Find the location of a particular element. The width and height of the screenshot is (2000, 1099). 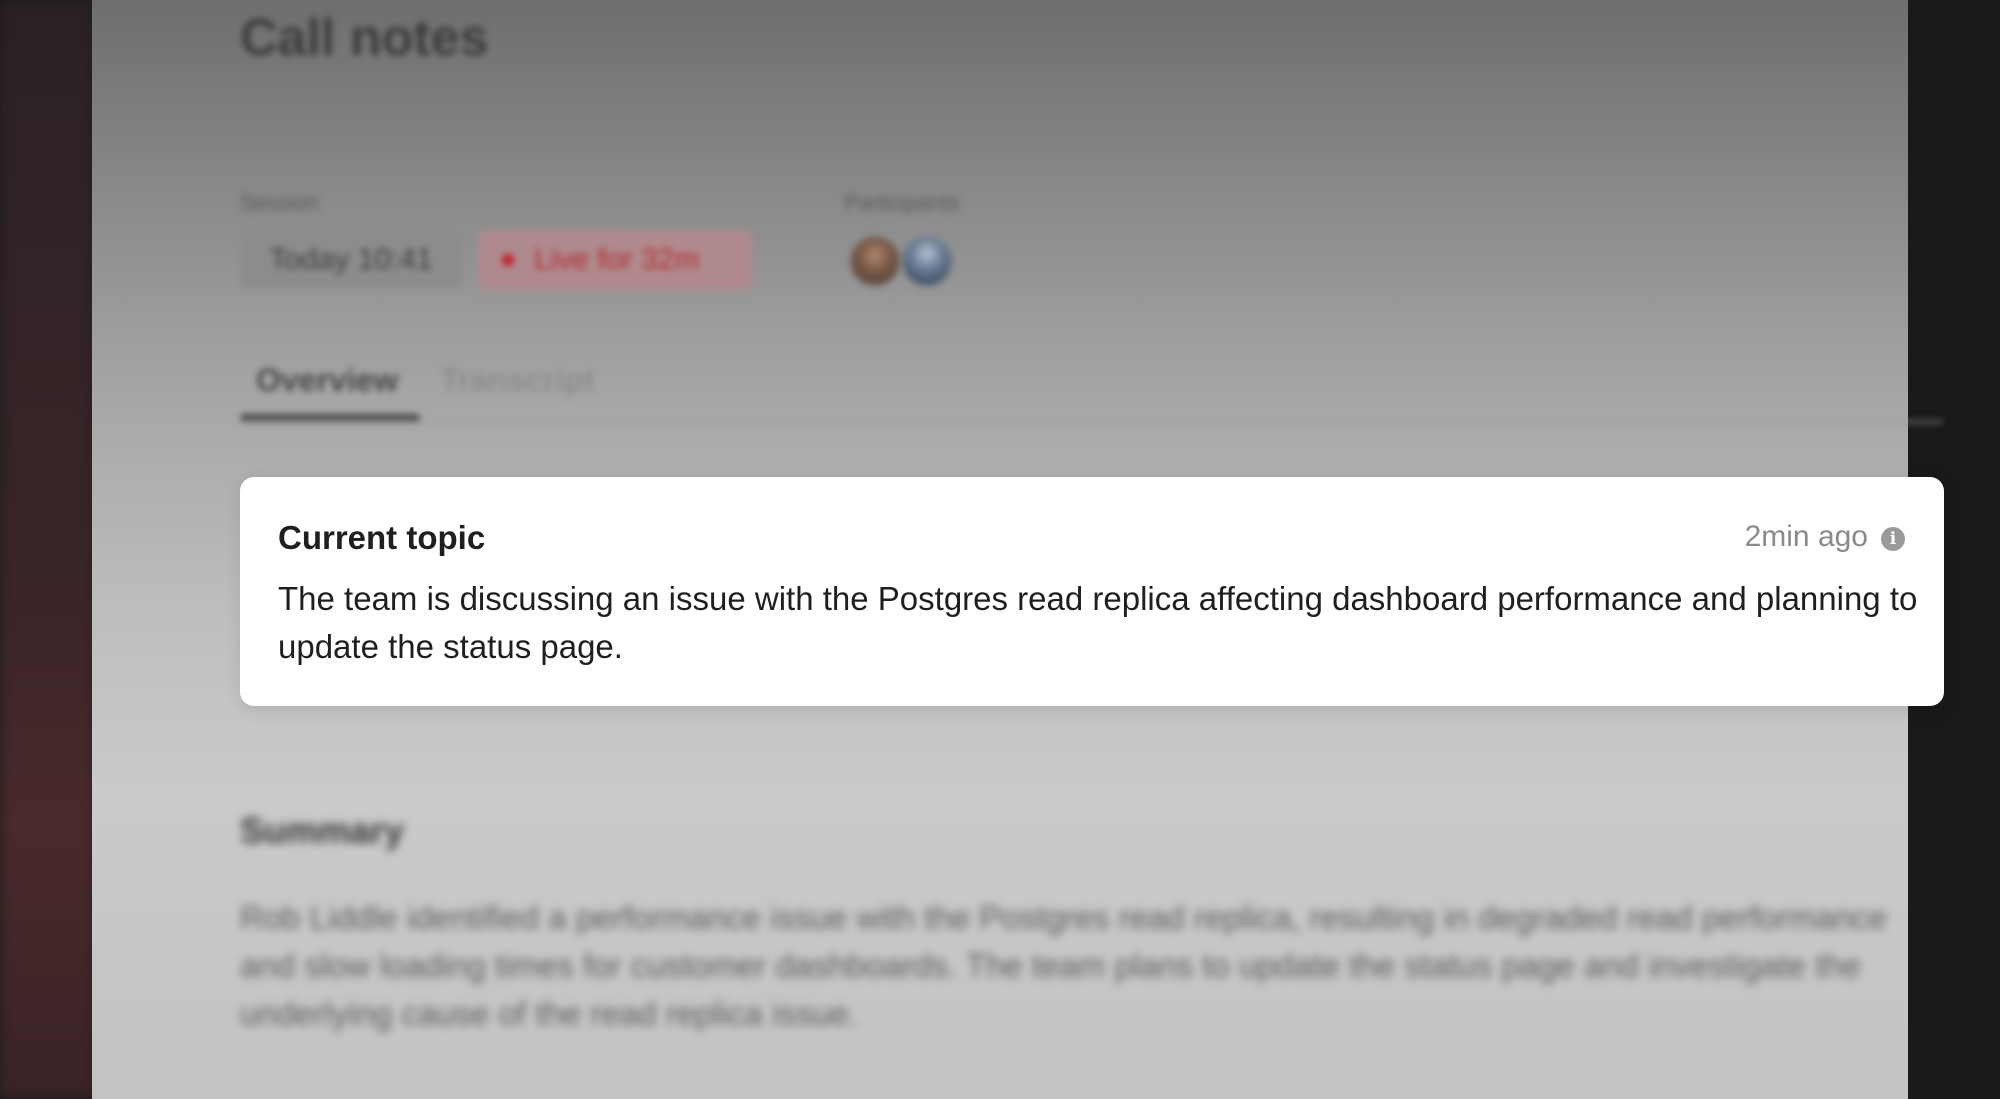

page-title: Call notes is located at coordinates (364, 38).